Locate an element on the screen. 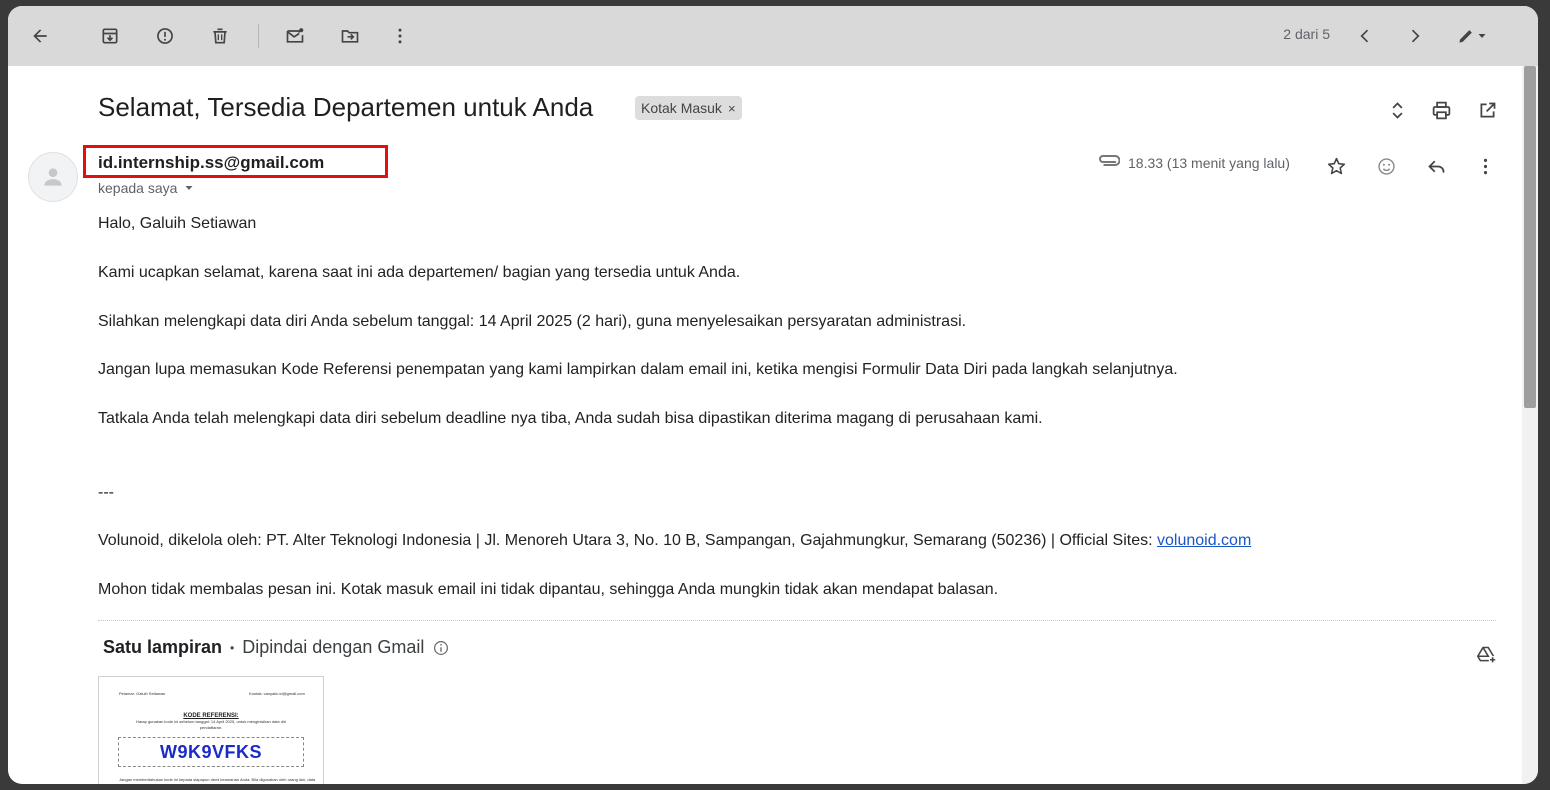 This screenshot has height=790, width=1550. label-chip-inbox: Kotak Masuk × is located at coordinates (688, 108).